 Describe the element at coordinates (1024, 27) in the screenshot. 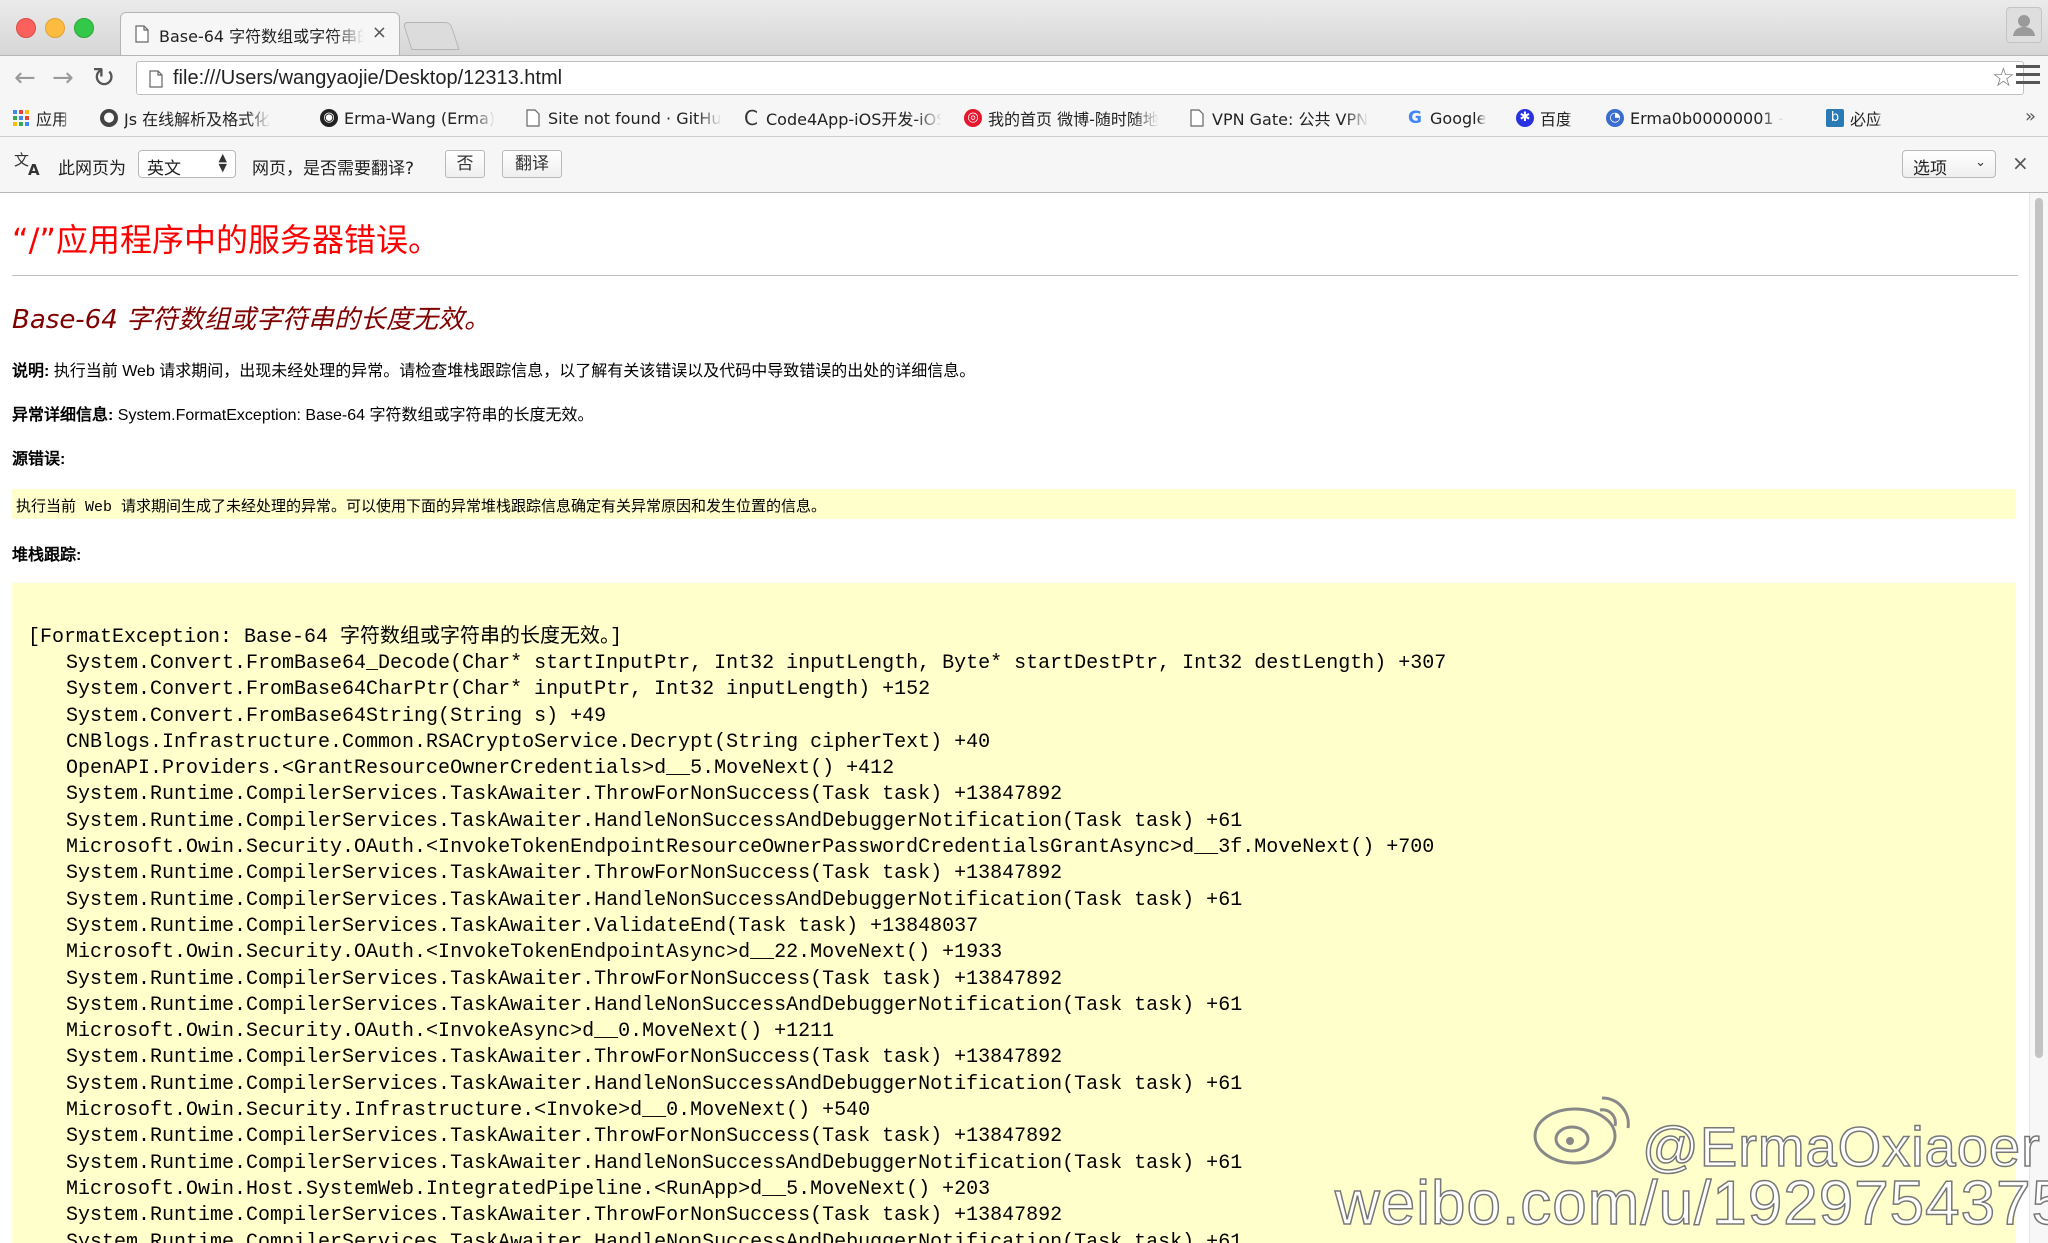

I see `title-bar: Base-64 字符数组或字符串的长度无效。 ×` at that location.